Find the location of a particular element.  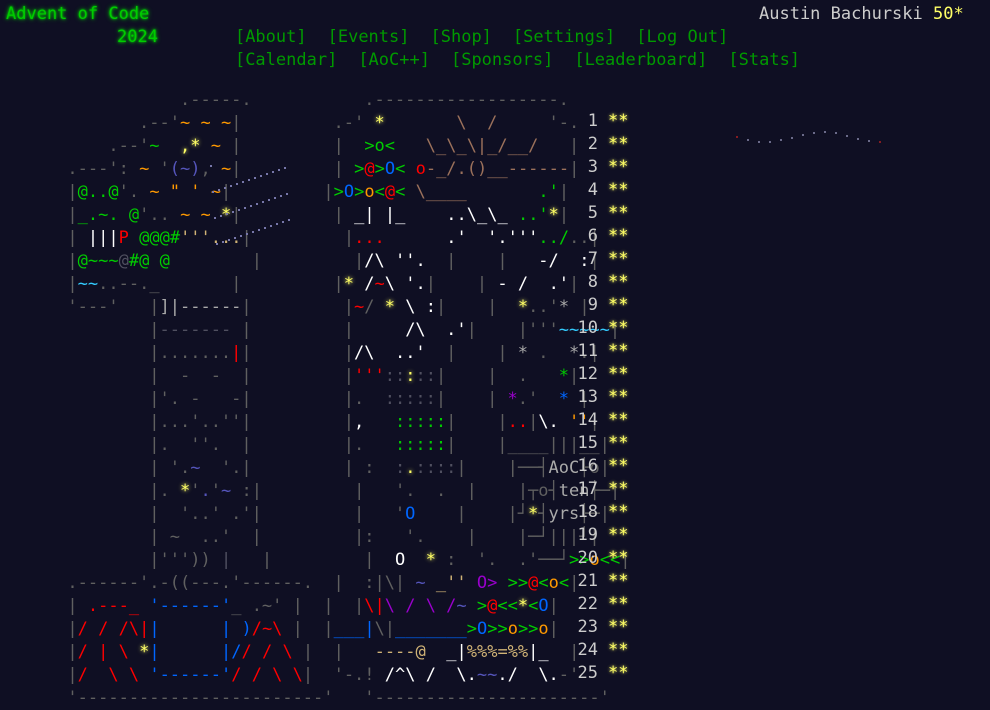

calendar-day-14-link: 14 ** is located at coordinates (600, 420).